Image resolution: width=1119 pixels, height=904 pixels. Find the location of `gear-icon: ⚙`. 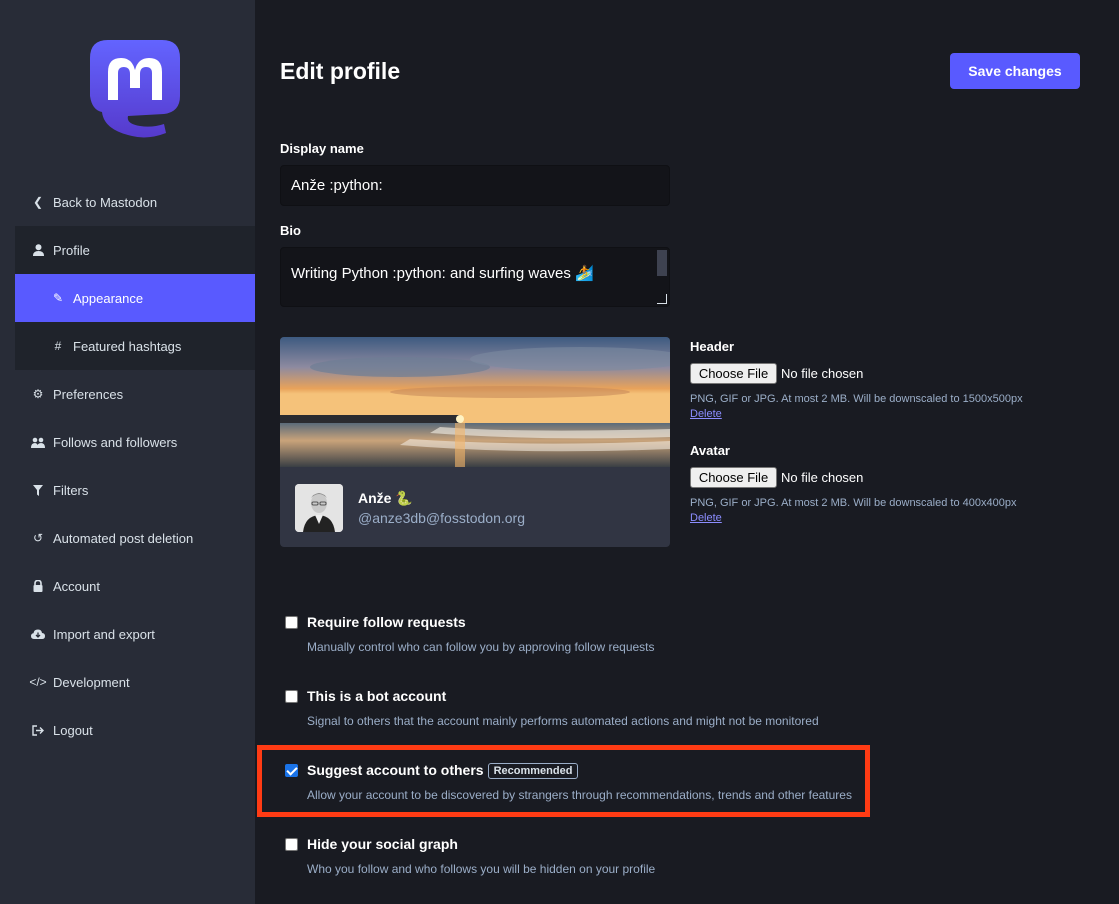

gear-icon: ⚙ is located at coordinates (38, 394).